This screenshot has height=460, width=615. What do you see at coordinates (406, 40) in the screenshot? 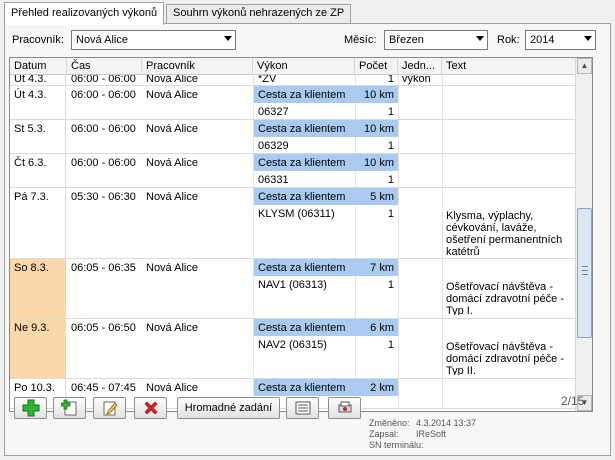
I see `month-select-value: Březen` at bounding box center [406, 40].